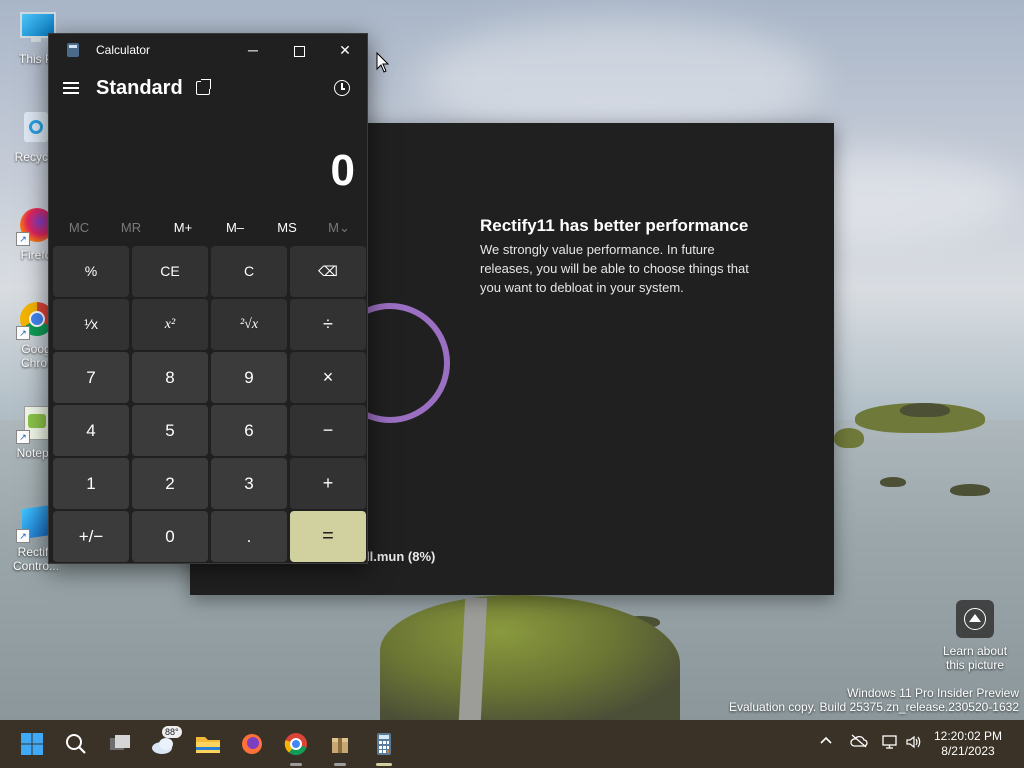 Image resolution: width=1024 pixels, height=768 pixels. Describe the element at coordinates (91, 377) in the screenshot. I see `digit-7-button: 7` at that location.